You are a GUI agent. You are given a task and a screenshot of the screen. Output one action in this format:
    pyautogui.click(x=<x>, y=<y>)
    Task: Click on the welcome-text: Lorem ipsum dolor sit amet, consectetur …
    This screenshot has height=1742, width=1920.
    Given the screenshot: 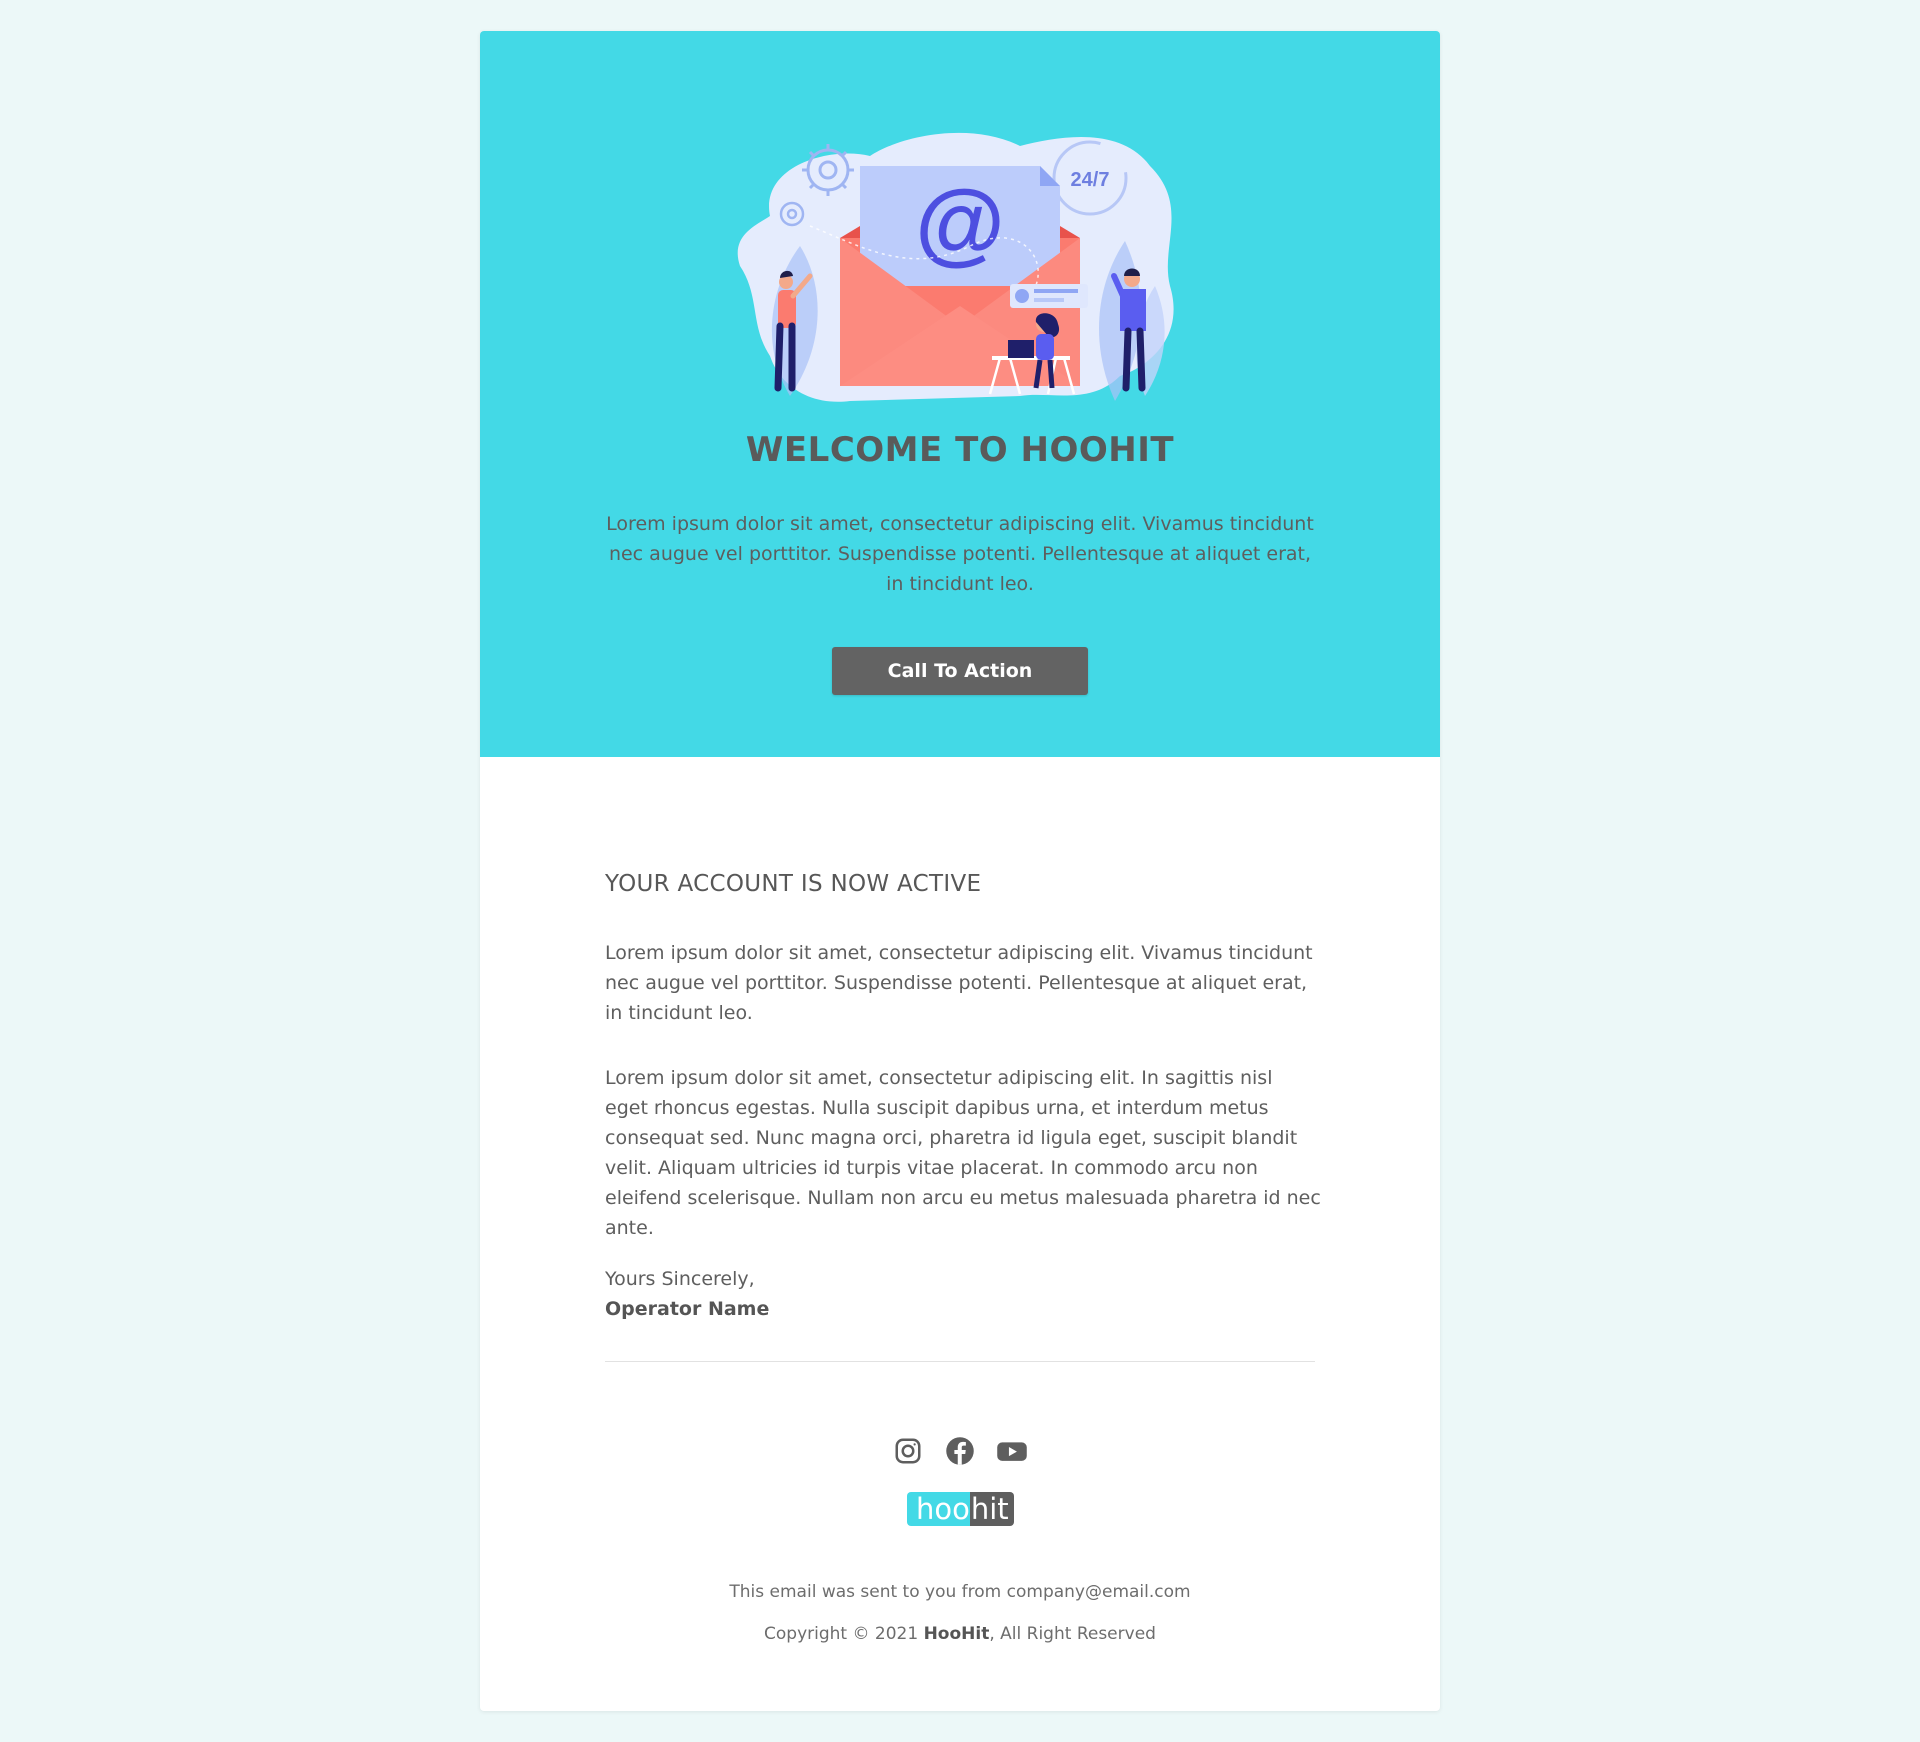 What is the action you would take?
    pyautogui.click(x=960, y=554)
    